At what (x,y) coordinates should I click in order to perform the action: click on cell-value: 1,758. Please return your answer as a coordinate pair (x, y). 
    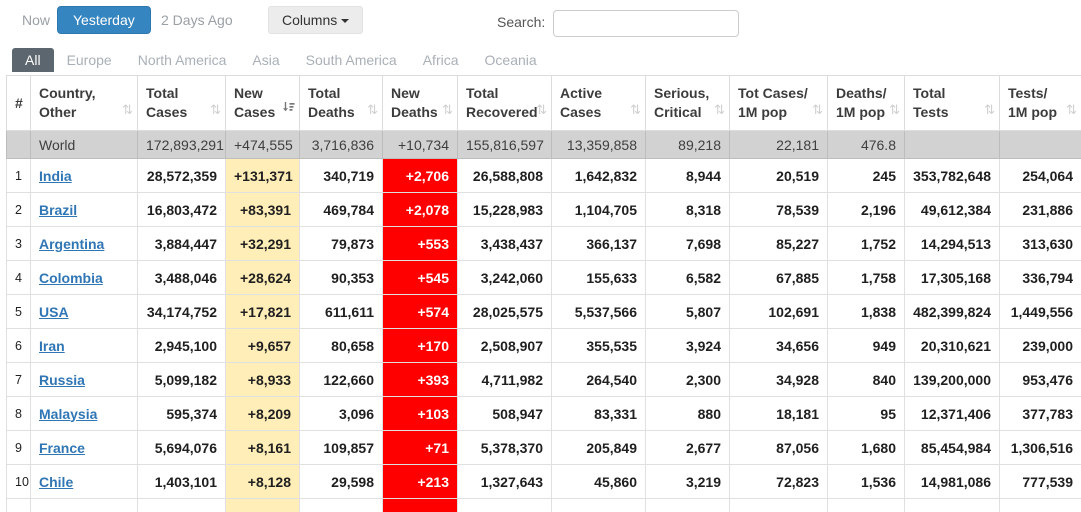
    Looking at the image, I should click on (866, 277).